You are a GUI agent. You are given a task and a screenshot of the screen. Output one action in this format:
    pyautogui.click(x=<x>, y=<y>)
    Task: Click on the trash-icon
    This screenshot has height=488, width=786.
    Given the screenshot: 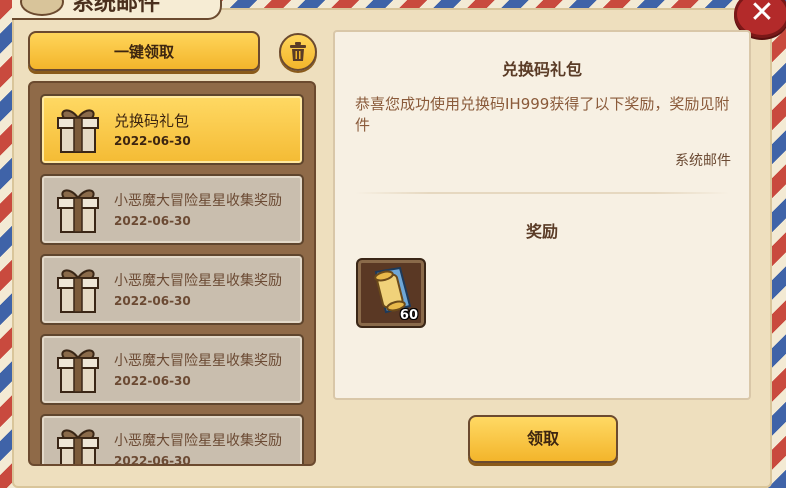 What is the action you would take?
    pyautogui.click(x=298, y=51)
    